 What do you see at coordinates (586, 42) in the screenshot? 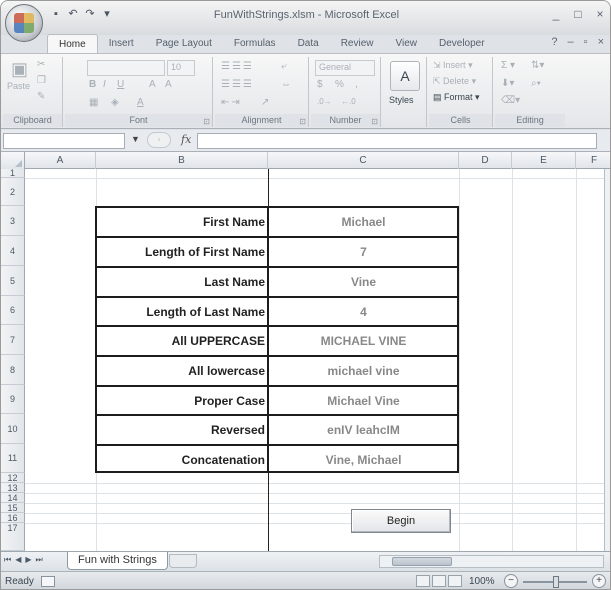
I see `ribbon-restore-icon: ▫` at bounding box center [586, 42].